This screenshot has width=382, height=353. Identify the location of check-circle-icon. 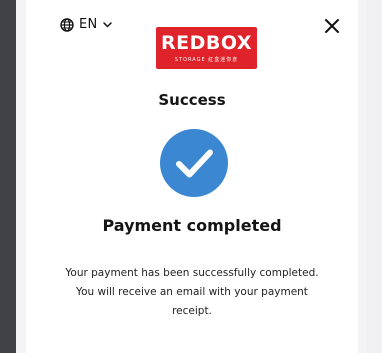
(194, 163).